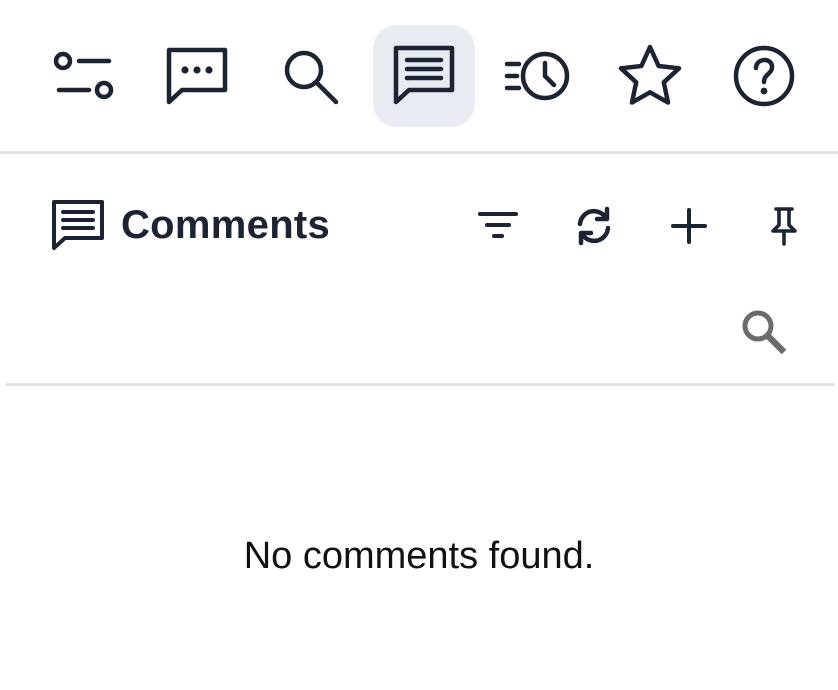 The height and width of the screenshot is (690, 838). What do you see at coordinates (226, 225) in the screenshot?
I see `panel-title: Comments` at bounding box center [226, 225].